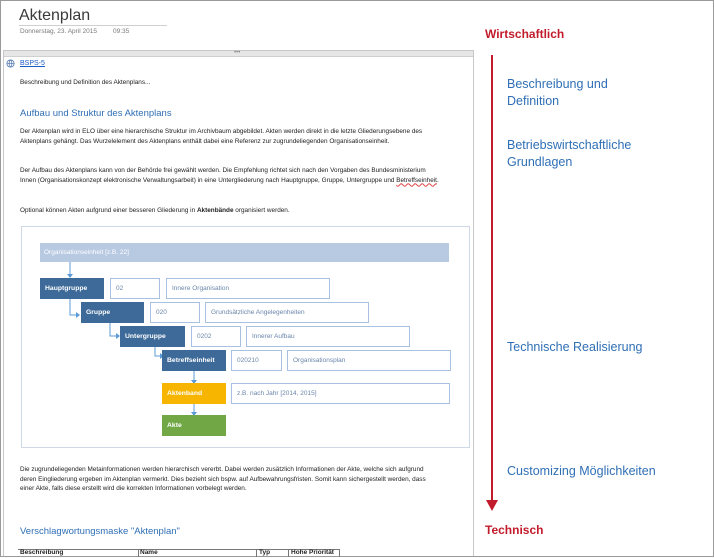 This screenshot has width=714, height=558. Describe the element at coordinates (492, 279) in the screenshot. I see `axis-arrow-line` at that location.